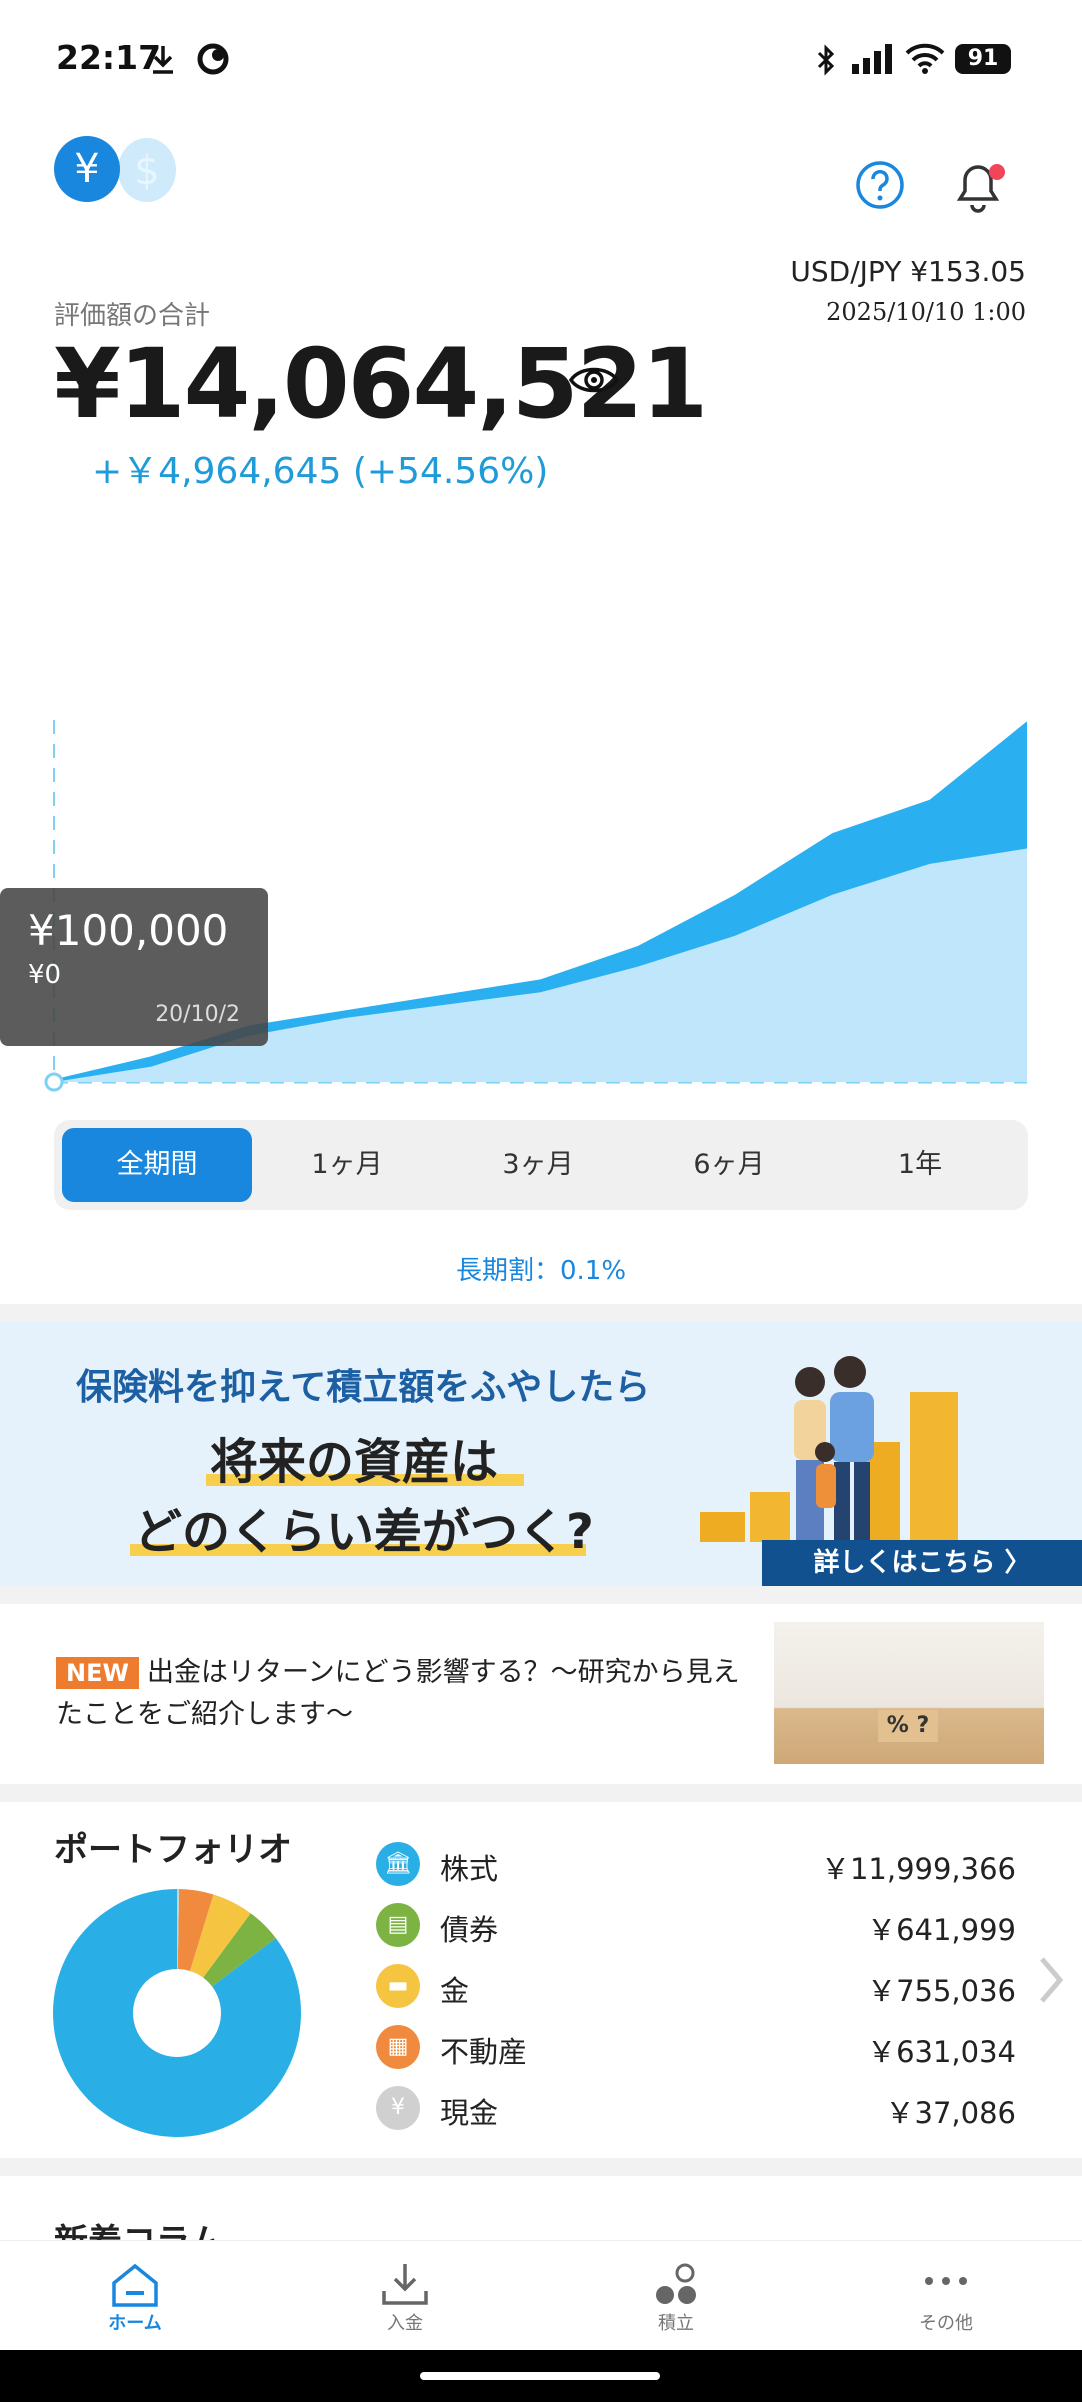 The image size is (1082, 2402). I want to click on chart-cursor-dot, so click(54, 1082).